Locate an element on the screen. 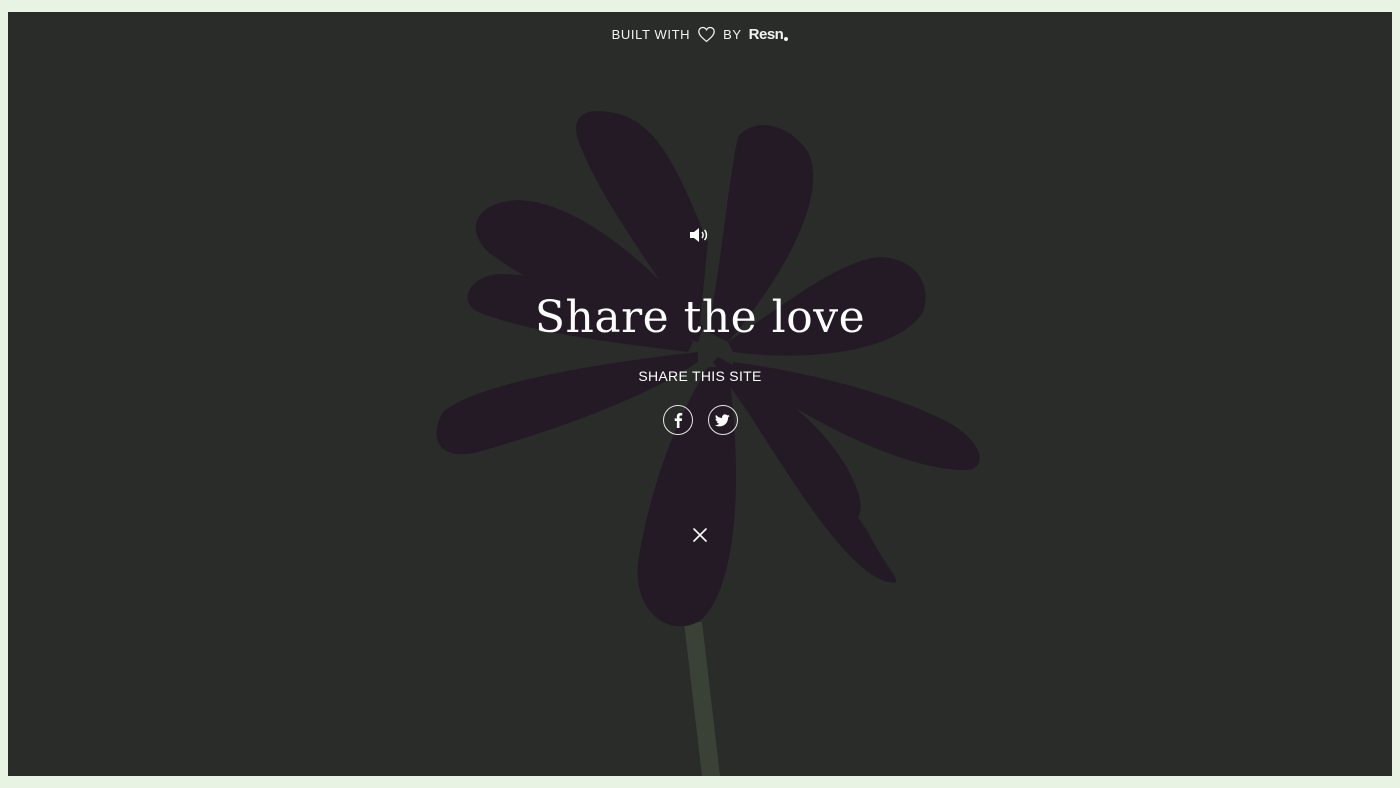 Image resolution: width=1400 pixels, height=788 pixels. built-with-credit: BUILT WITH BY Resn is located at coordinates (700, 34).